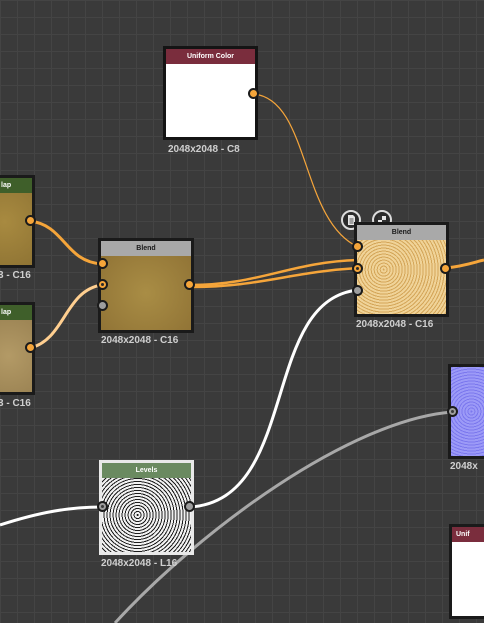 The height and width of the screenshot is (623, 484). I want to click on levels-header: Levels, so click(146, 470).